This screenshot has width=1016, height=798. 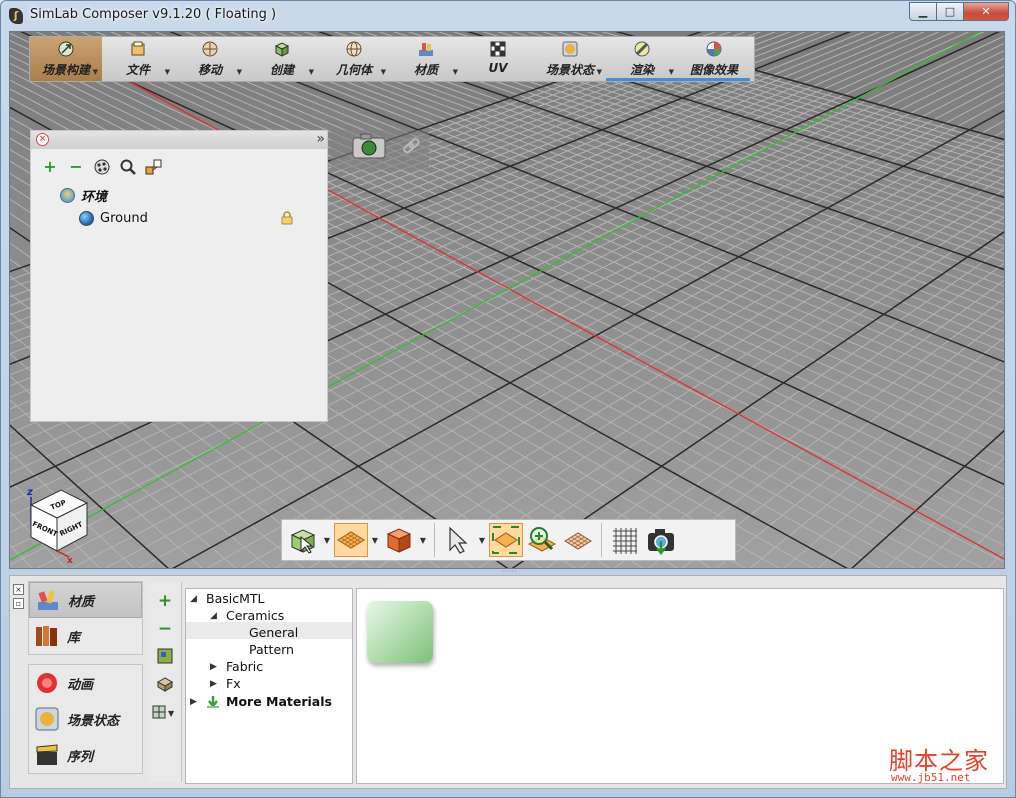 I want to click on module-tab-render: 渲染 ▼, so click(x=642, y=59).